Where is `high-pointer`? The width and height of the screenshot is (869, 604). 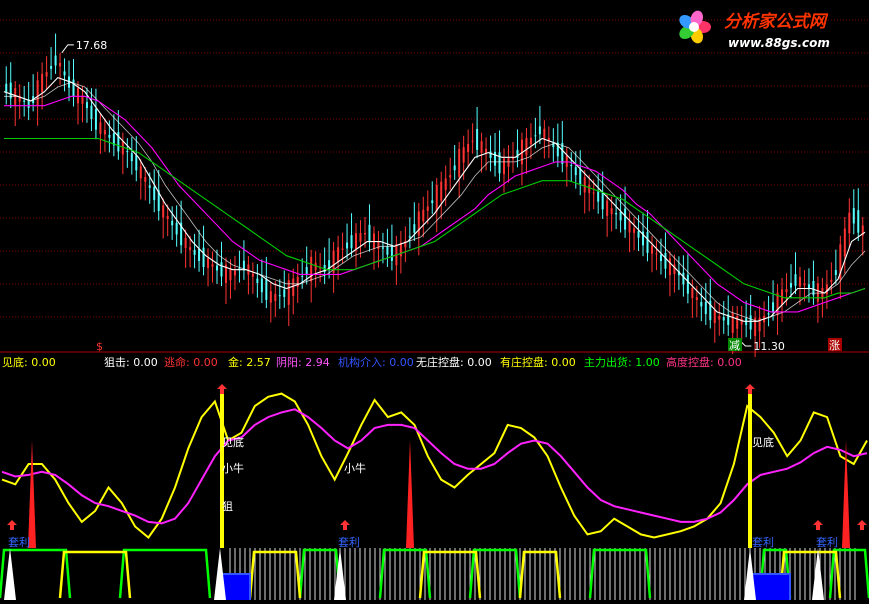 high-pointer is located at coordinates (67, 49).